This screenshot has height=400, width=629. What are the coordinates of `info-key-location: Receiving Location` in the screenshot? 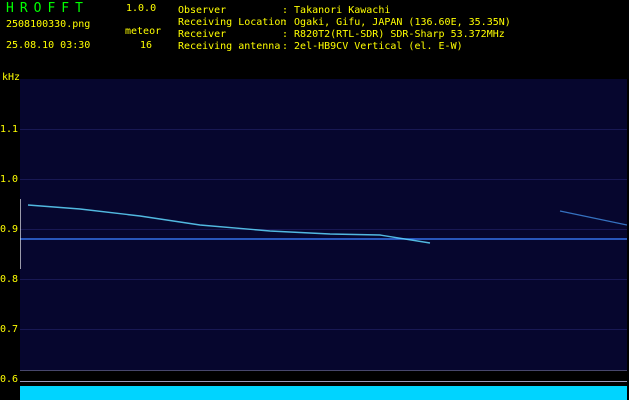 It's located at (232, 22).